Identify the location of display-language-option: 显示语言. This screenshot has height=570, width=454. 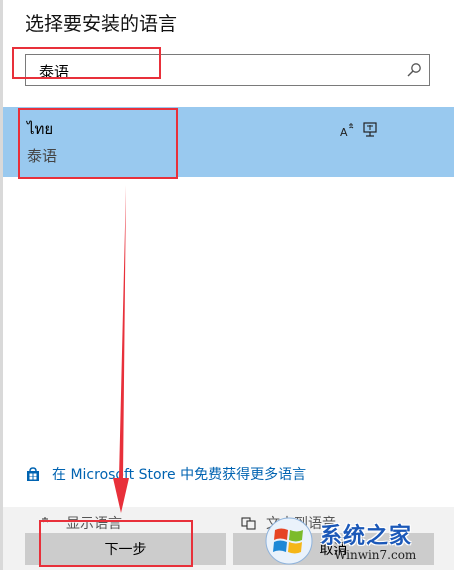
(111, 522).